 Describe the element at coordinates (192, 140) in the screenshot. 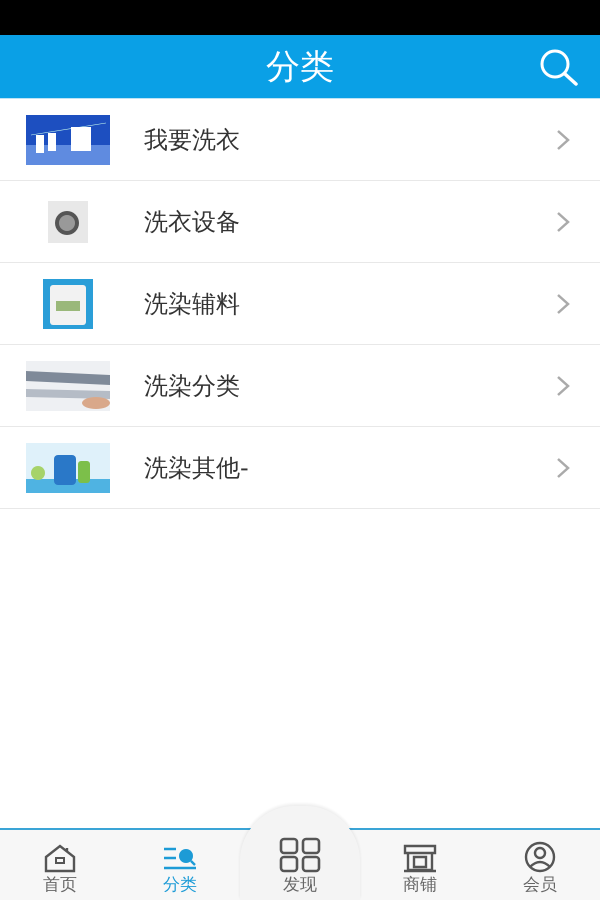

I see `category-label: 我要洗衣` at that location.